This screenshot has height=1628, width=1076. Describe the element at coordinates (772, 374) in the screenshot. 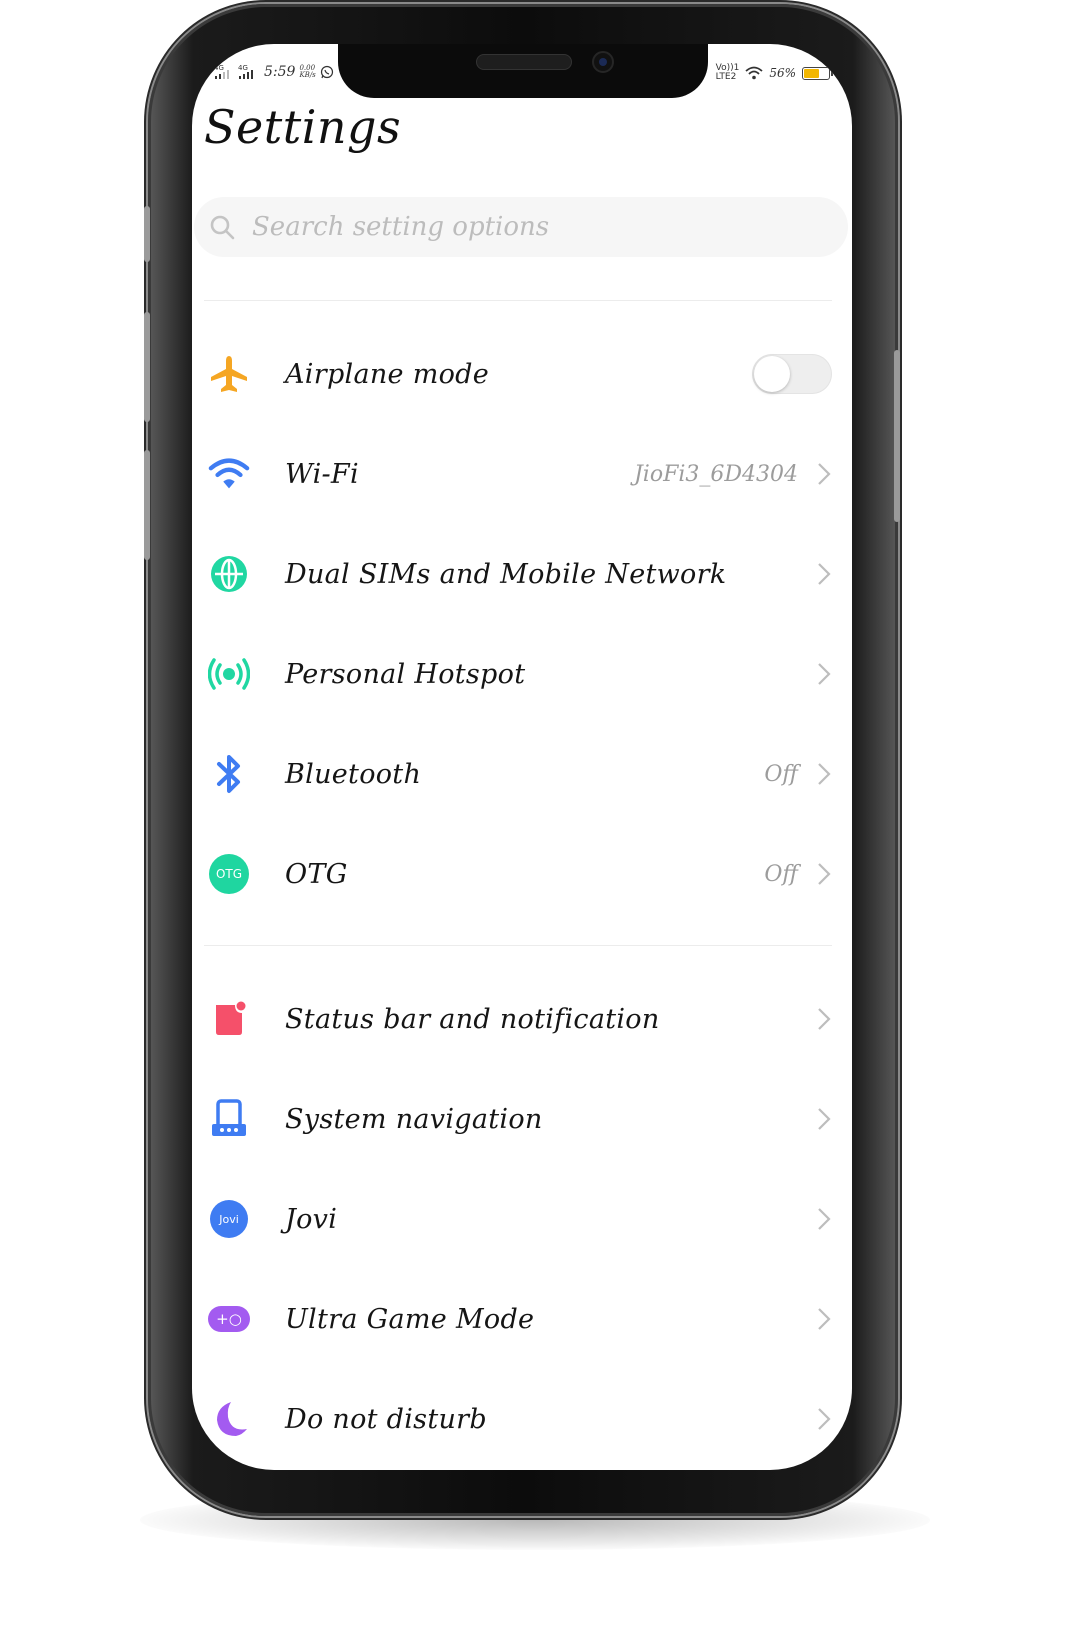

I see `toggle-knob` at that location.